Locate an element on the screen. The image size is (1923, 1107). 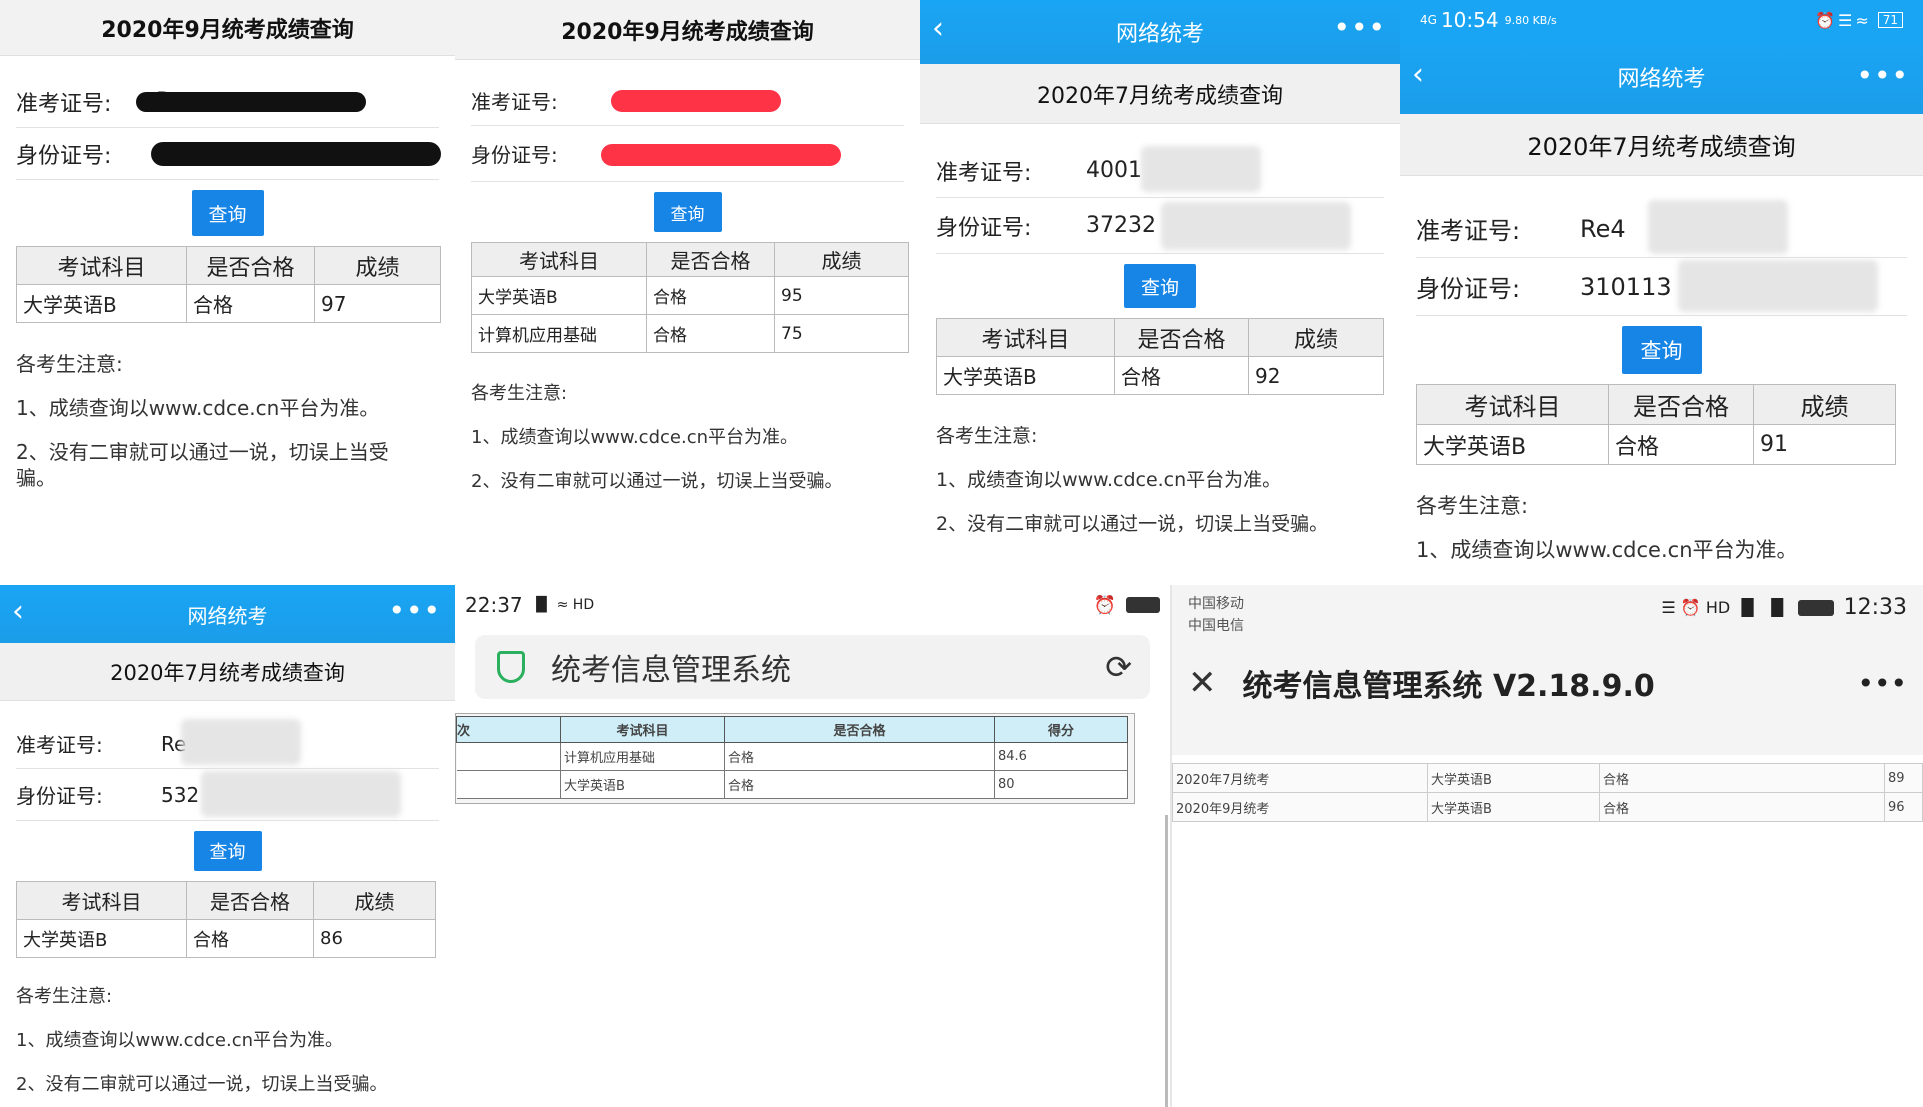
page-title: 2020年7月统考成绩查询 is located at coordinates (1661, 145).